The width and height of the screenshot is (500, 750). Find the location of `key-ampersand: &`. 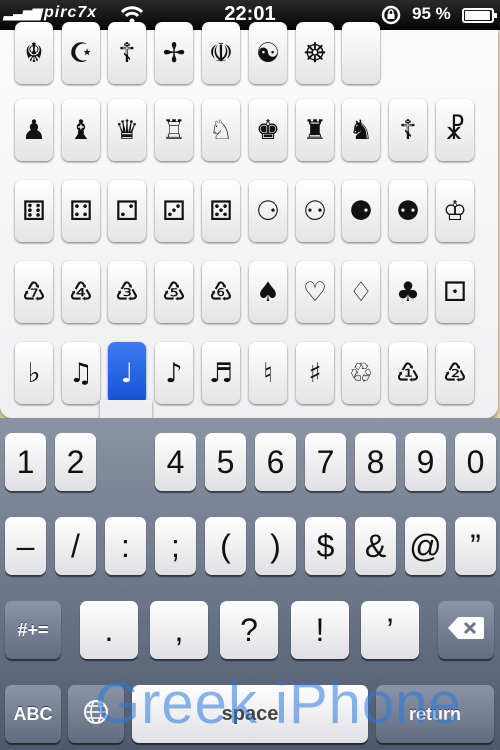

key-ampersand: & is located at coordinates (375, 546).